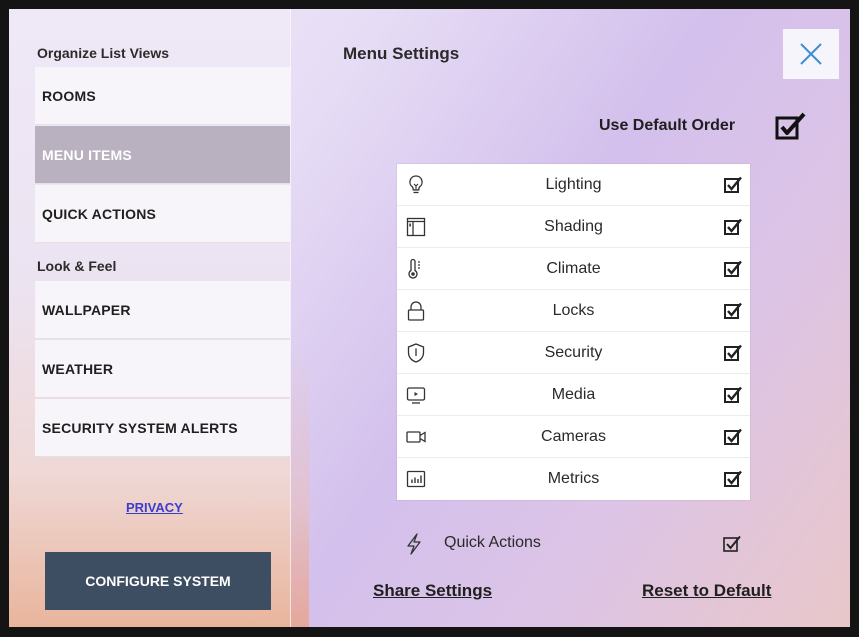 The width and height of the screenshot is (859, 637). What do you see at coordinates (162, 214) in the screenshot?
I see `sidebar-item-quick-actions: QUICK ACTIONS` at bounding box center [162, 214].